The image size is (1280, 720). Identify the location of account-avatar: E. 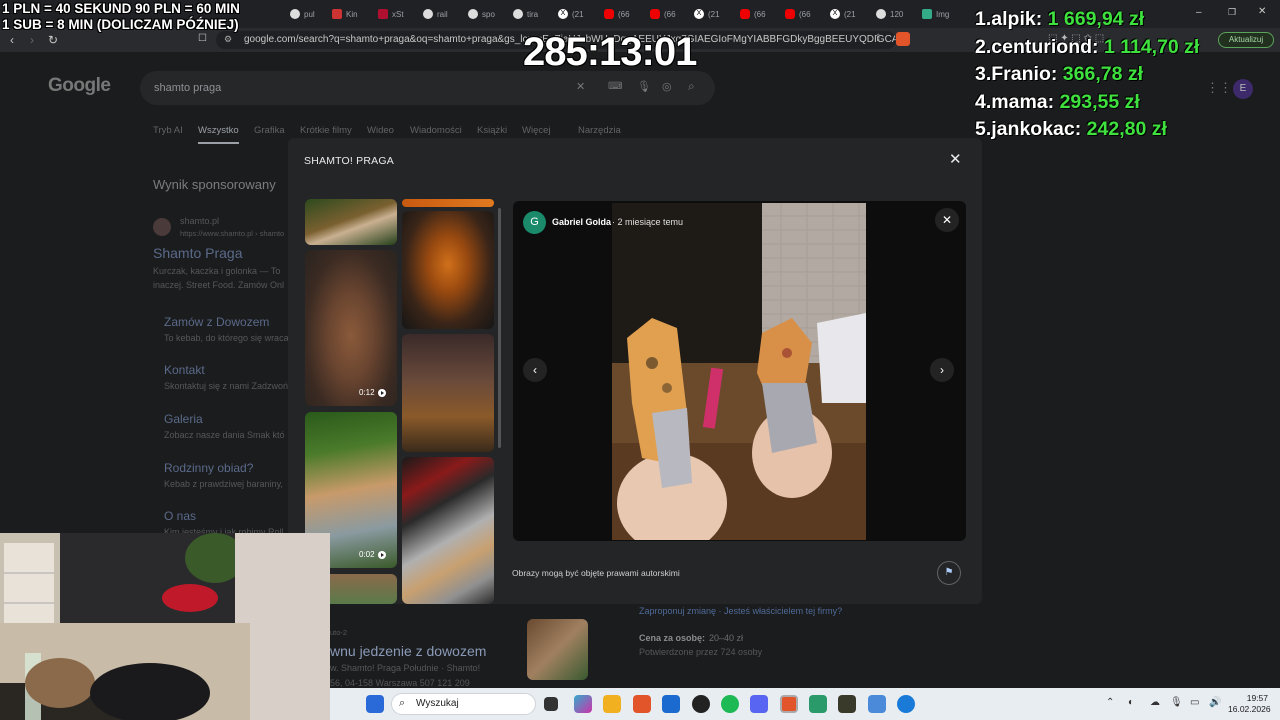
(1243, 89).